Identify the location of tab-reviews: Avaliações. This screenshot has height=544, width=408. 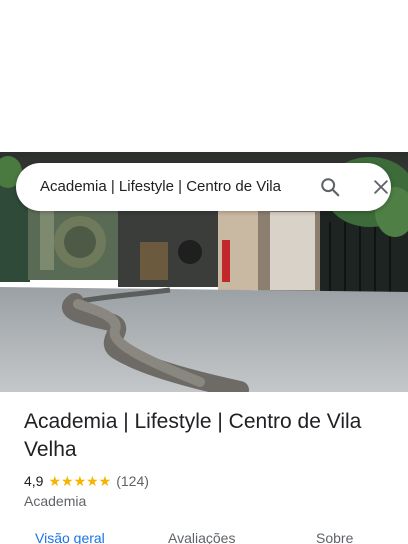
(201, 537).